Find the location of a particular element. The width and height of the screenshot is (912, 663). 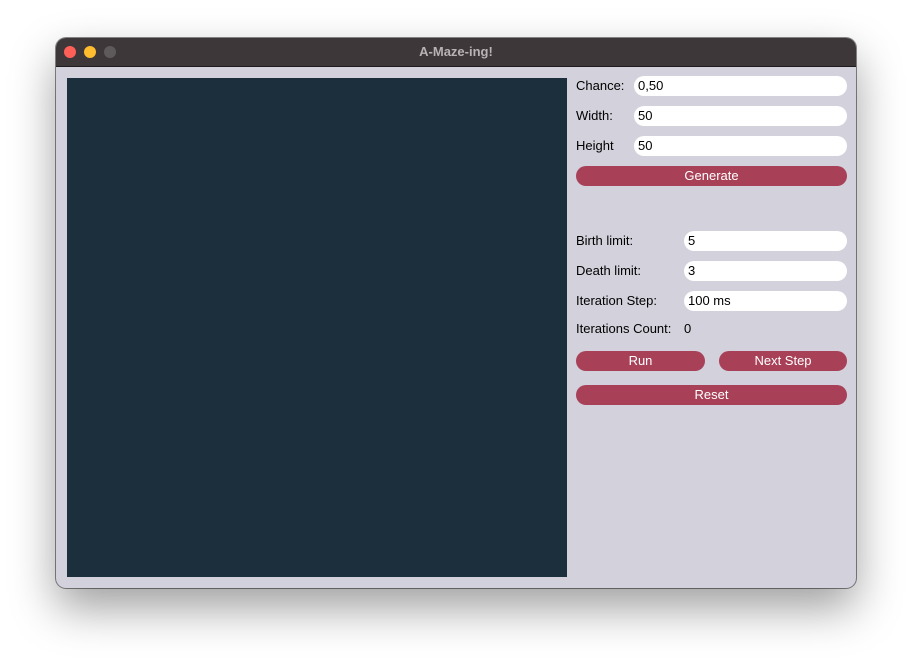

generate-button: Generate is located at coordinates (711, 176).